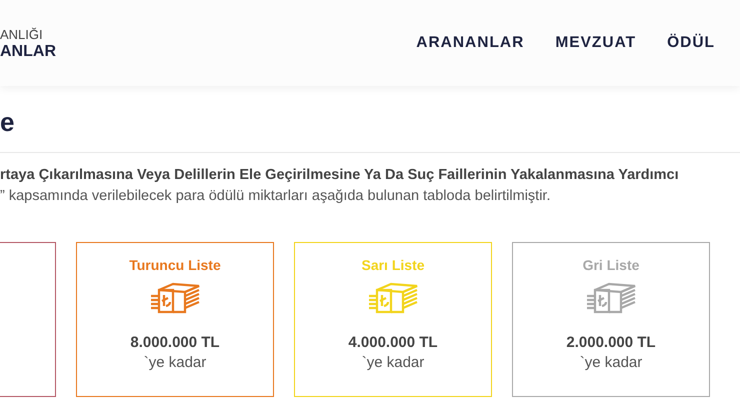 The image size is (740, 417). What do you see at coordinates (611, 265) in the screenshot?
I see `list-title: Gri Liste` at bounding box center [611, 265].